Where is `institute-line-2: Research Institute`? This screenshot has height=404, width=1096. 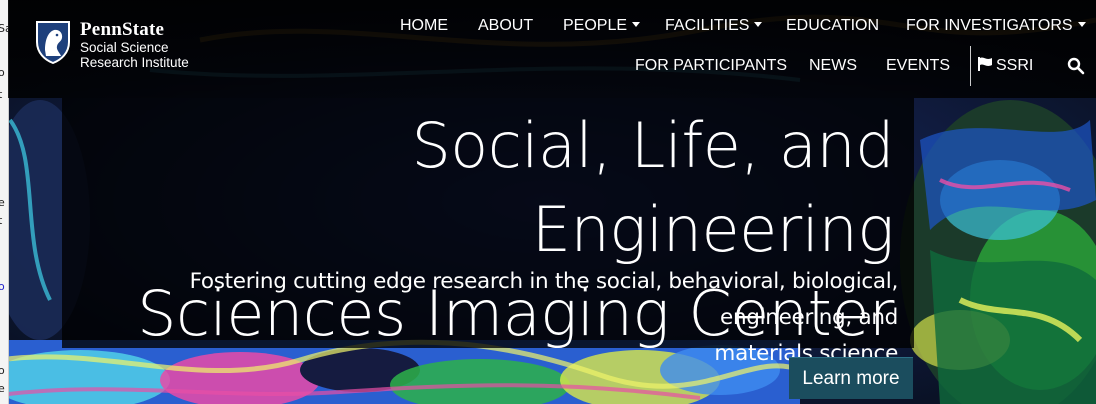 institute-line-2: Research Institute is located at coordinates (134, 62).